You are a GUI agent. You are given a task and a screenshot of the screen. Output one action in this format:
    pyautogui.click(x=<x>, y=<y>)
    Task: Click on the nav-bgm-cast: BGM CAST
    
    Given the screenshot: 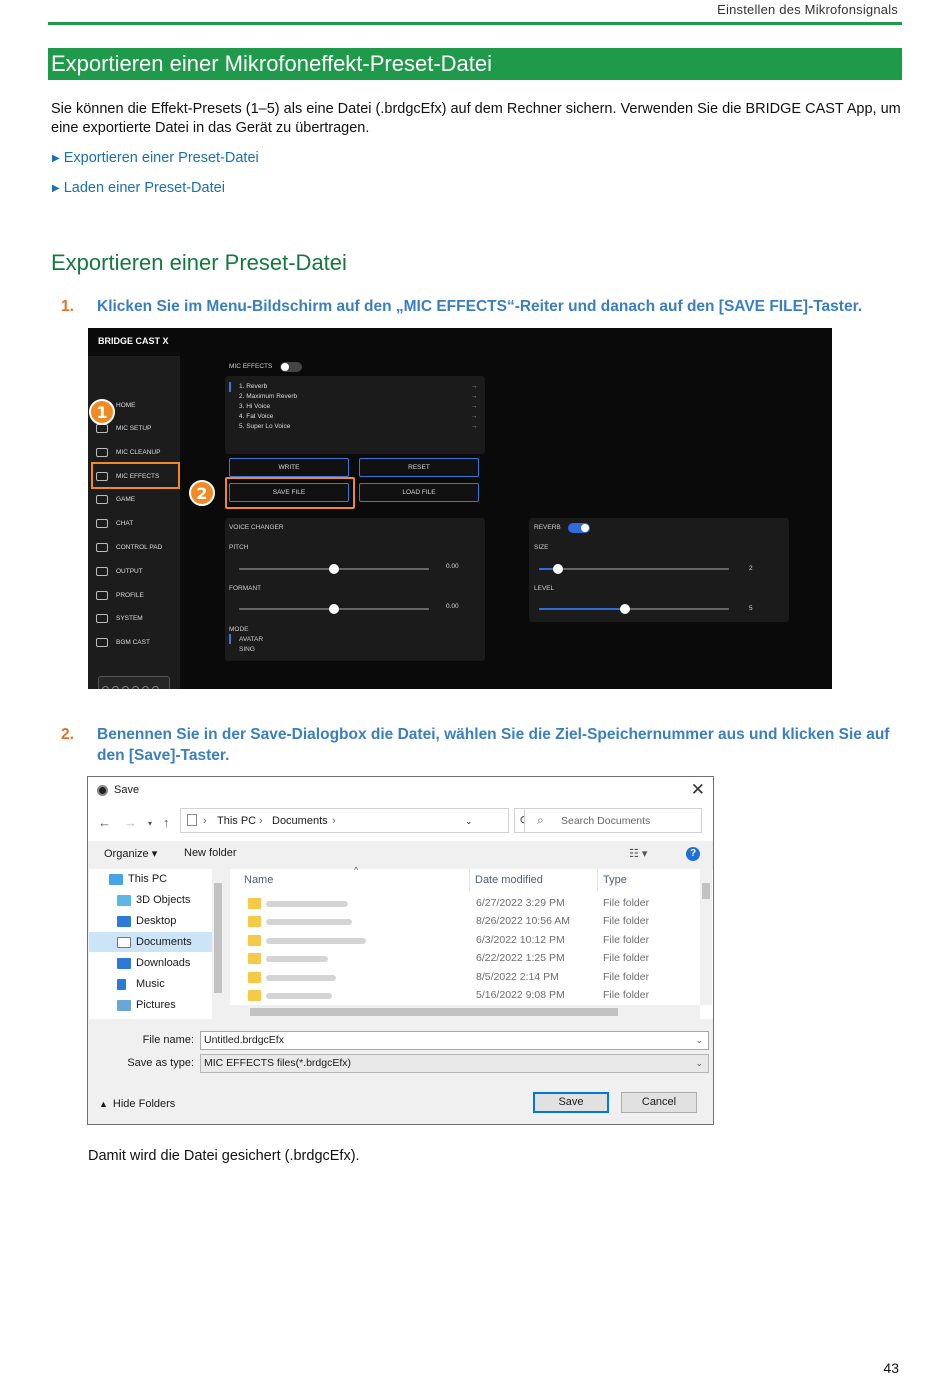 What is the action you would take?
    pyautogui.click(x=123, y=642)
    